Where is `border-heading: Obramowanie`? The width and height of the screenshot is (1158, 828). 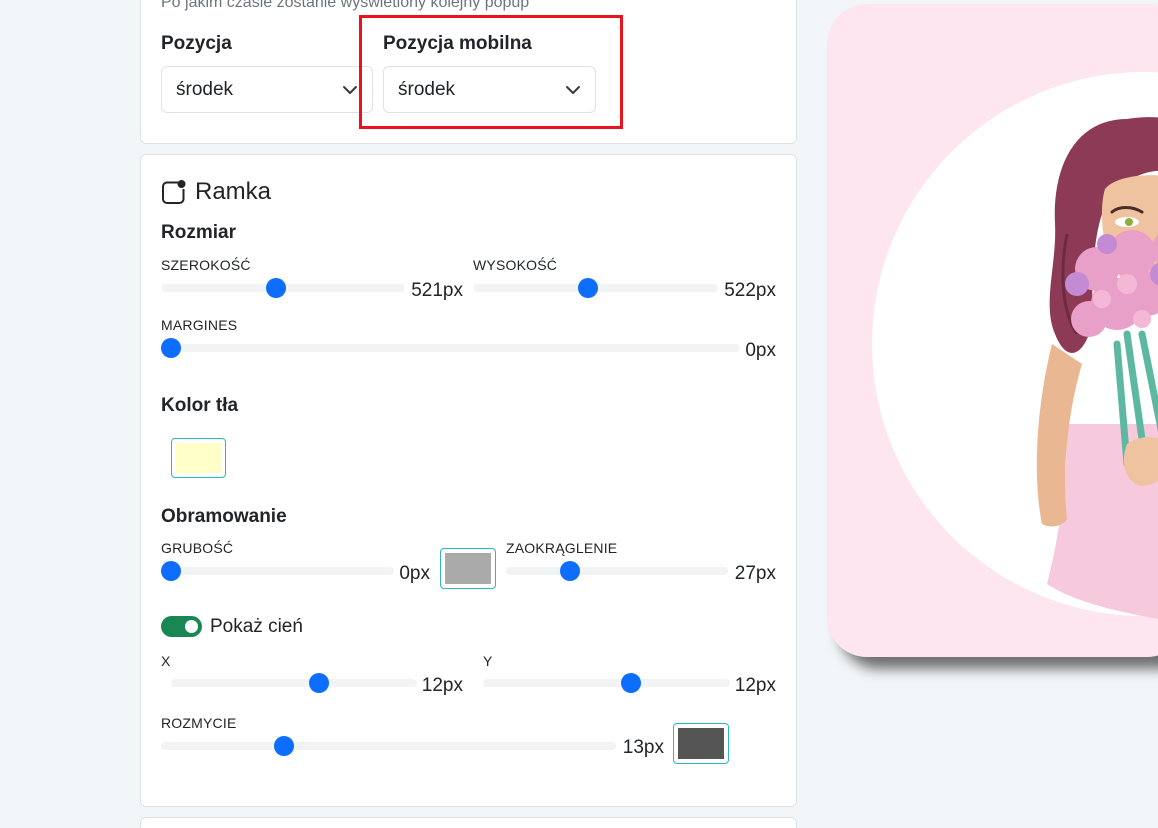
border-heading: Obramowanie is located at coordinates (224, 516).